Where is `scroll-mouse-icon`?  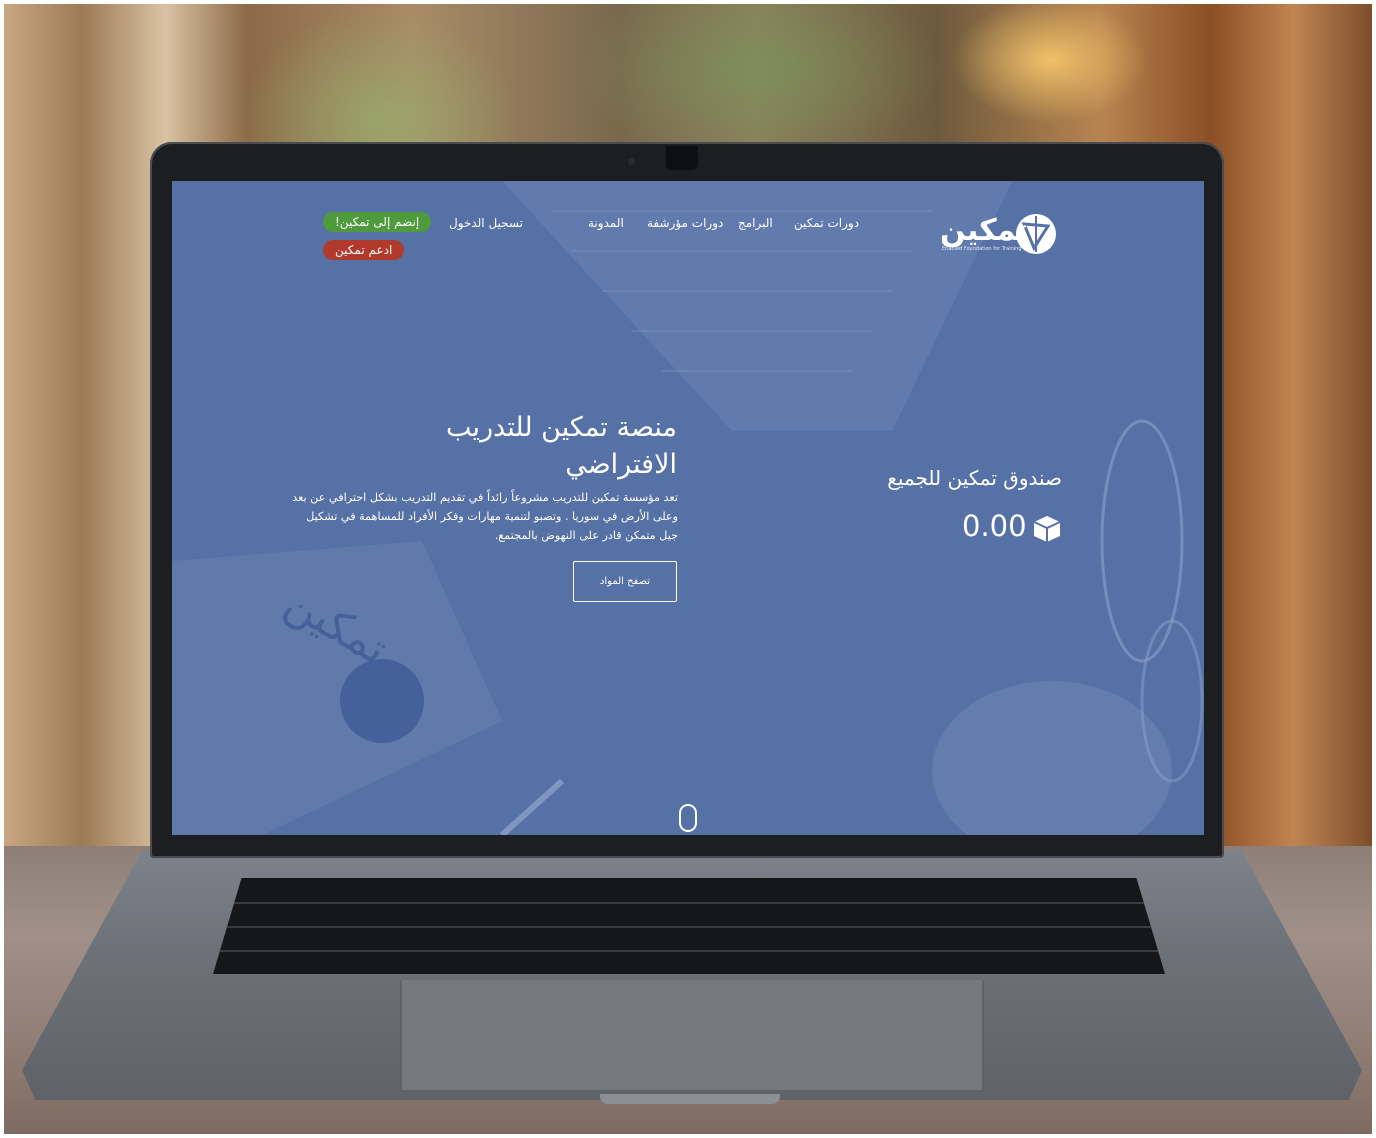
scroll-mouse-icon is located at coordinates (688, 818).